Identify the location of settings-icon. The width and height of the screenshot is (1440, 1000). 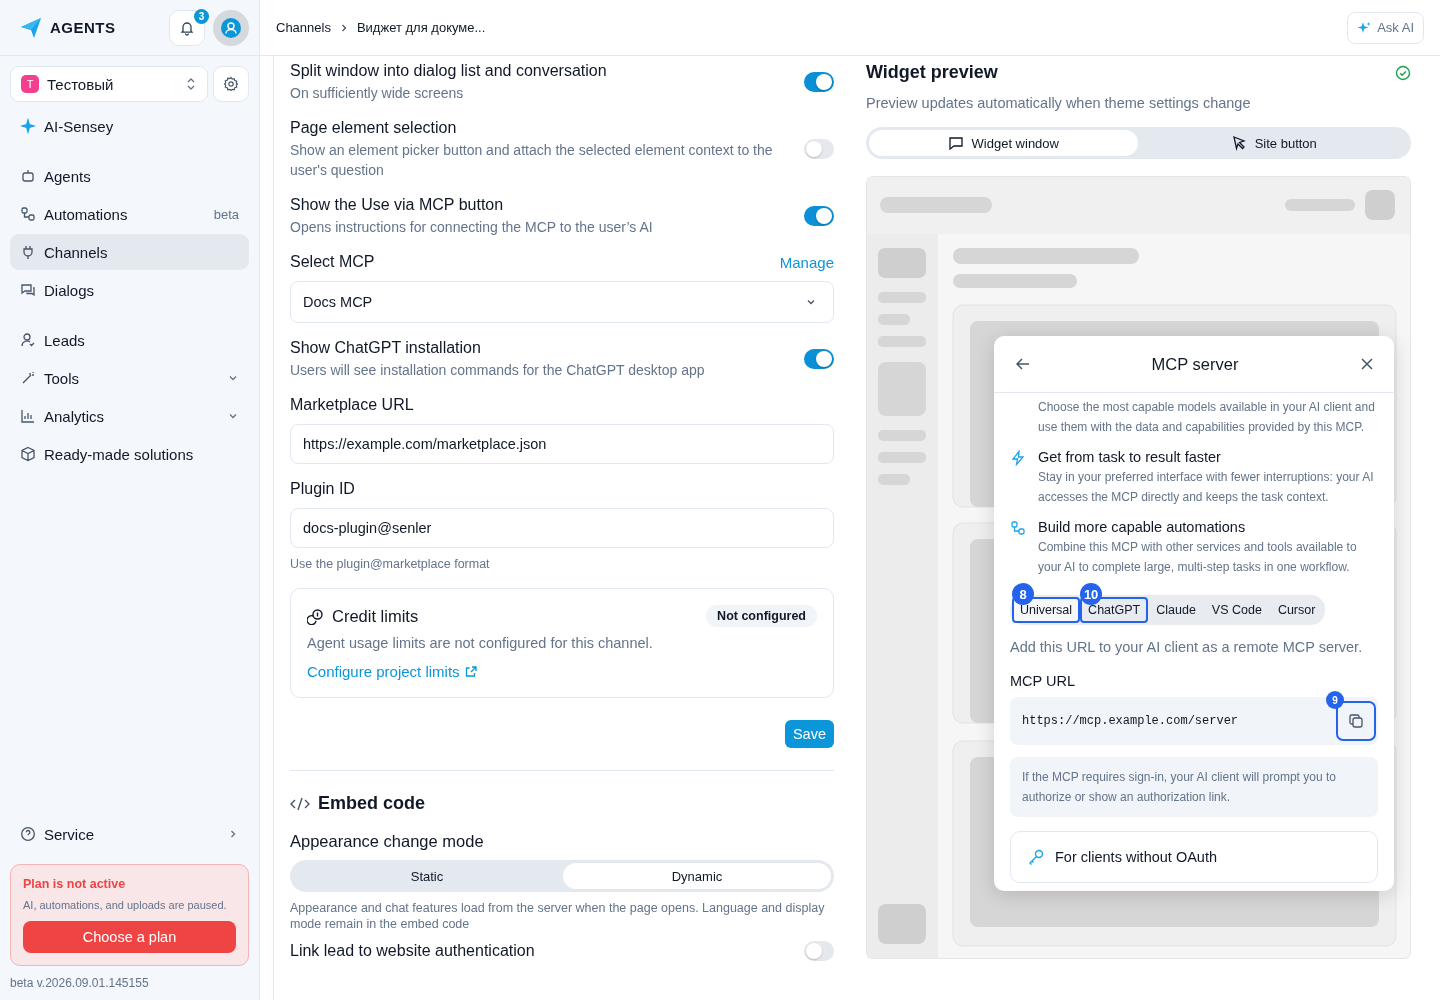
(231, 84).